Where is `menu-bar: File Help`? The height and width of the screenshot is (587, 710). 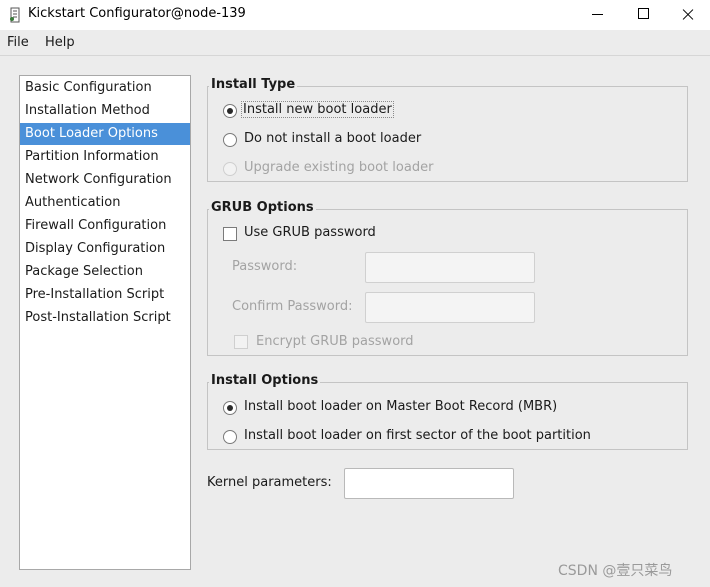 menu-bar: File Help is located at coordinates (355, 43).